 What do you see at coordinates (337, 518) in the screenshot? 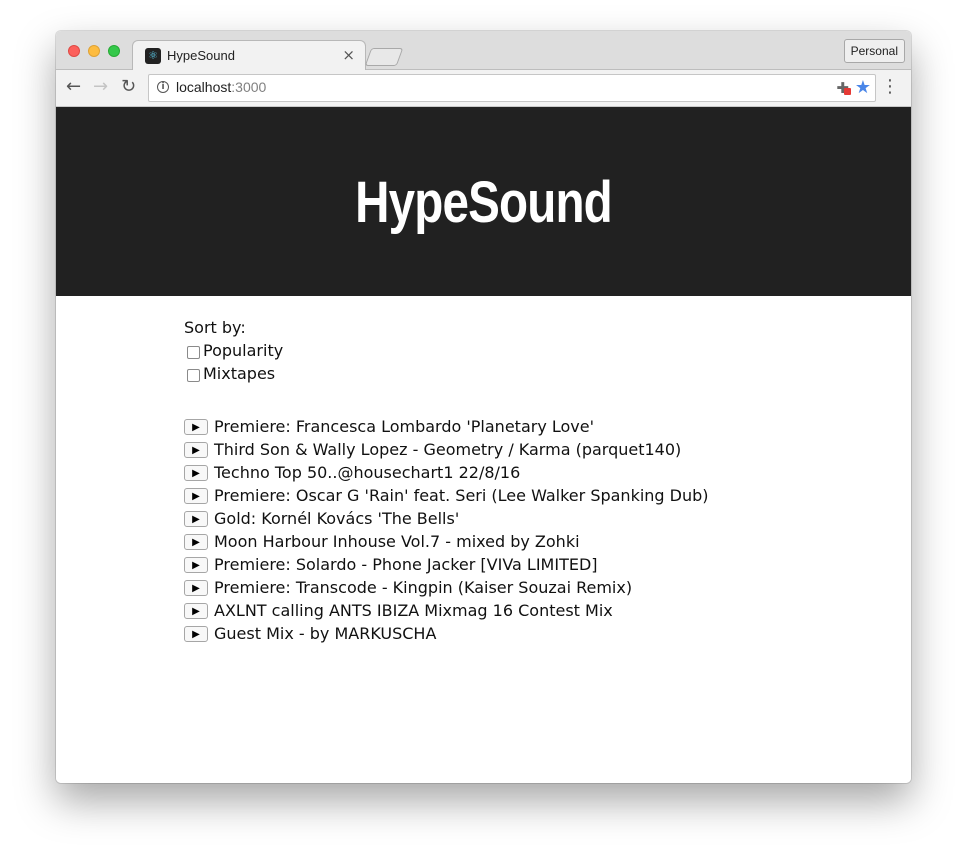
I see `track-title: Gold: Kornél Kovács 'The Bells'` at bounding box center [337, 518].